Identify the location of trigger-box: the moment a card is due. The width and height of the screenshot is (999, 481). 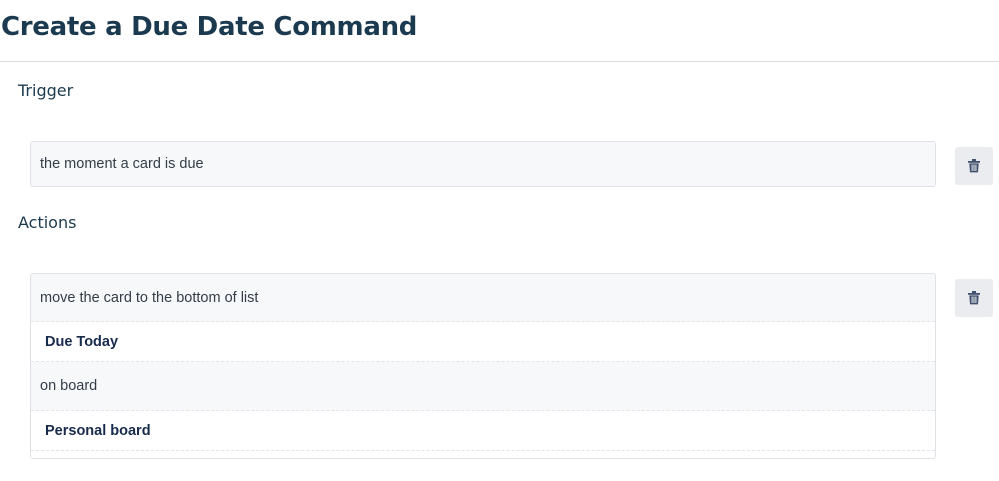
(483, 164).